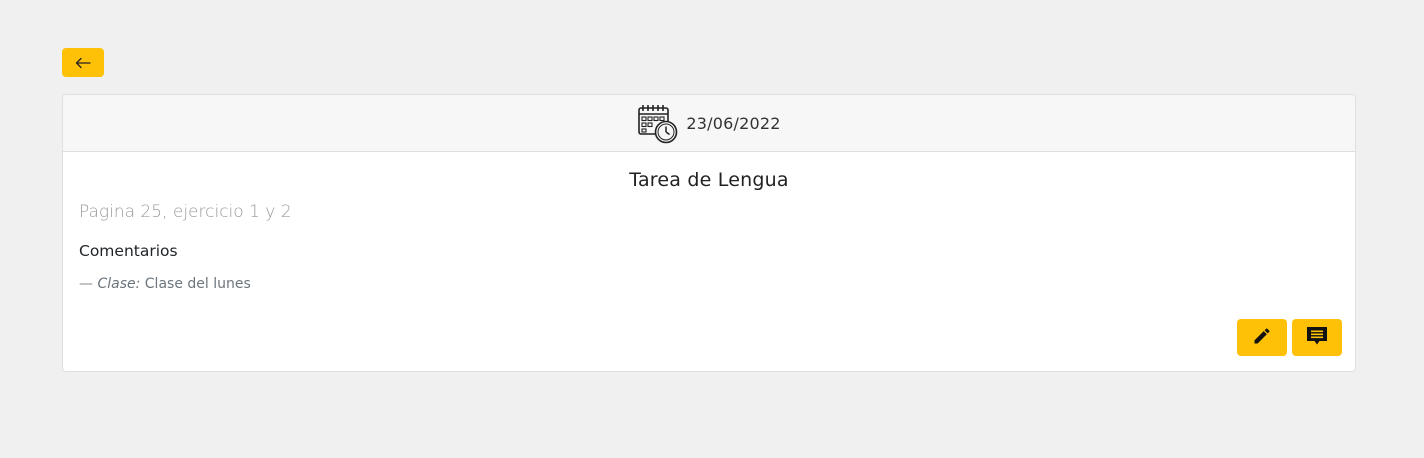  I want to click on add-comment-button, so click(1317, 337).